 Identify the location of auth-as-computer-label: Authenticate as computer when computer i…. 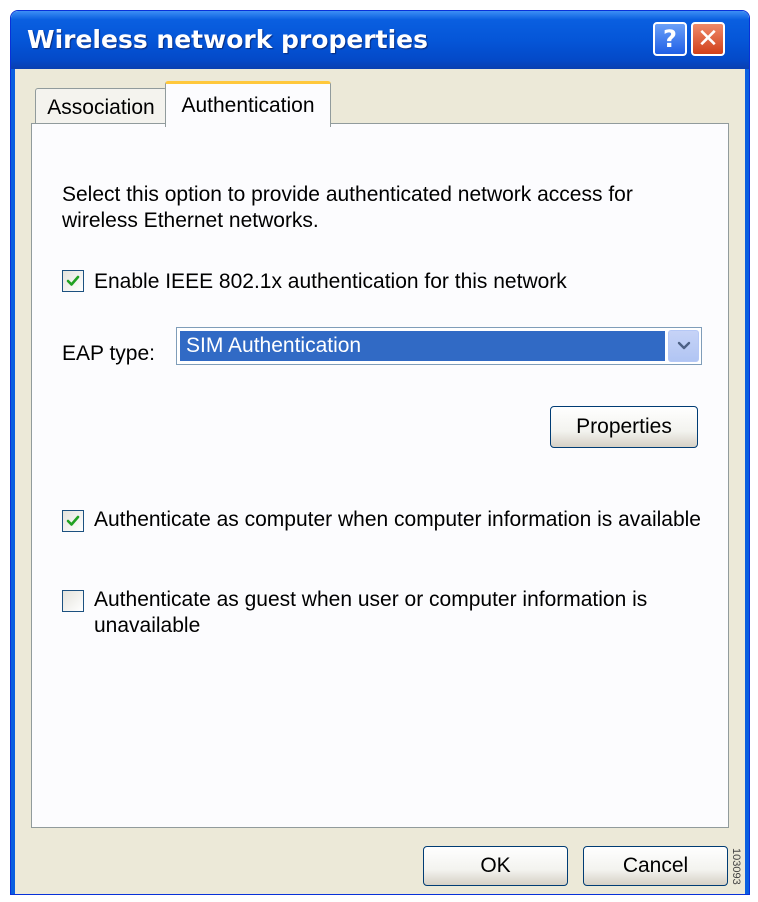
(397, 520).